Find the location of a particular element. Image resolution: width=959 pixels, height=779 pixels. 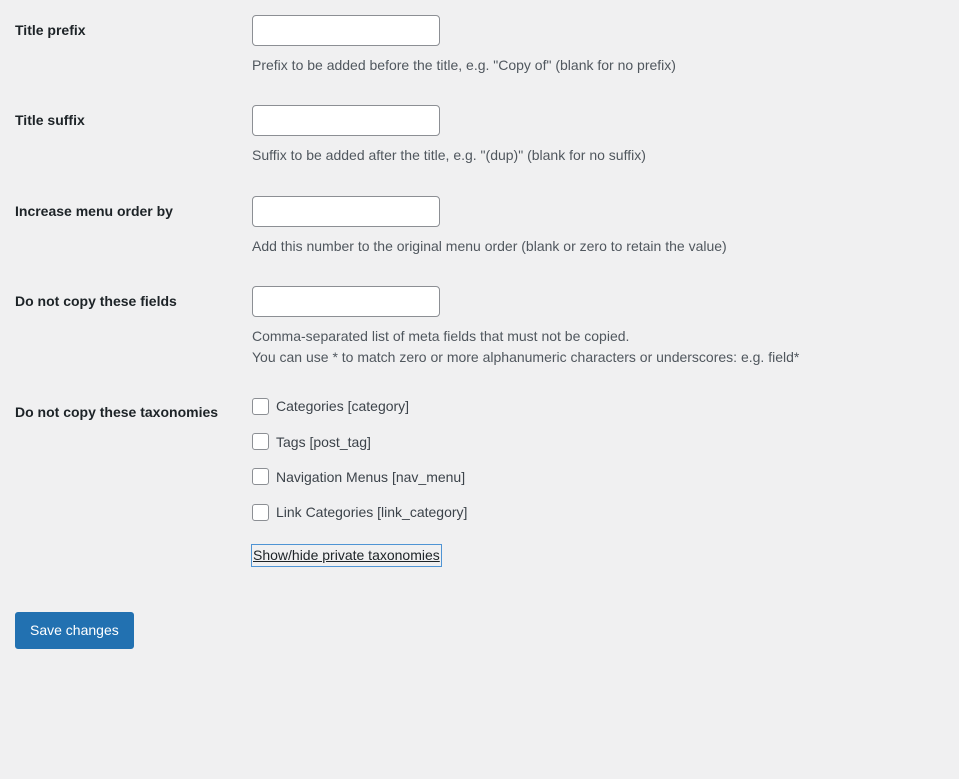

checkbox-link-category is located at coordinates (260, 512).